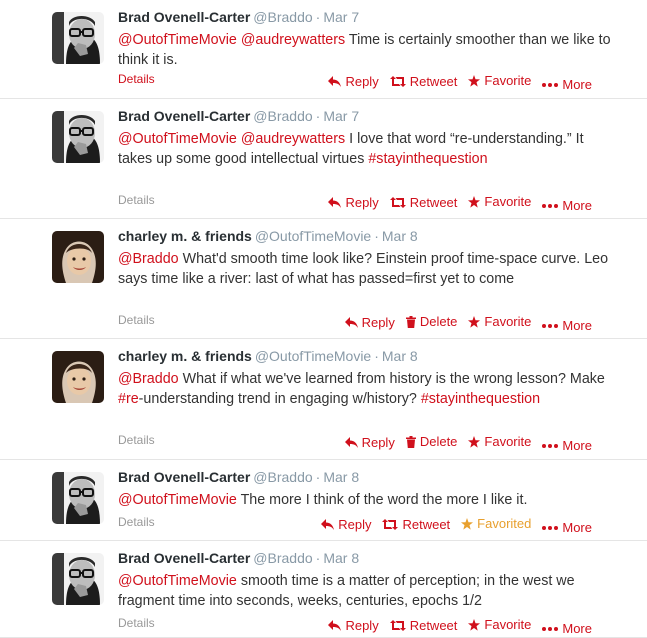  What do you see at coordinates (362, 81) in the screenshot?
I see `reply-label: Reply` at bounding box center [362, 81].